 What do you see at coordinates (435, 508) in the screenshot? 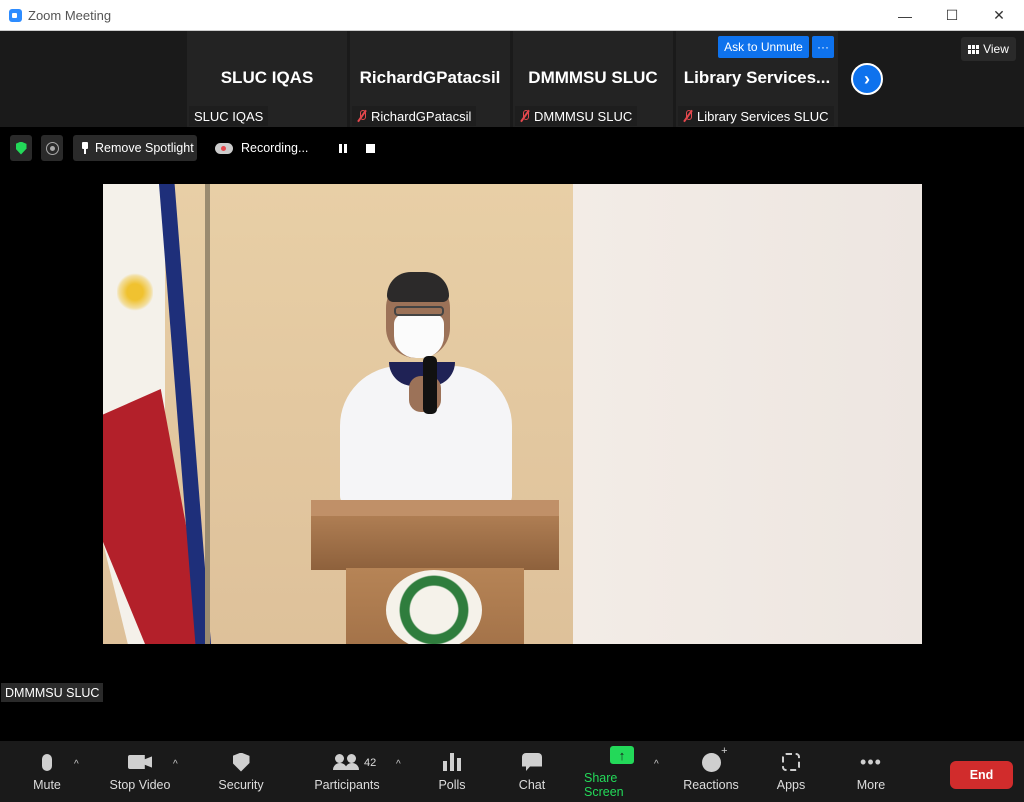
I see `podium-lip` at bounding box center [435, 508].